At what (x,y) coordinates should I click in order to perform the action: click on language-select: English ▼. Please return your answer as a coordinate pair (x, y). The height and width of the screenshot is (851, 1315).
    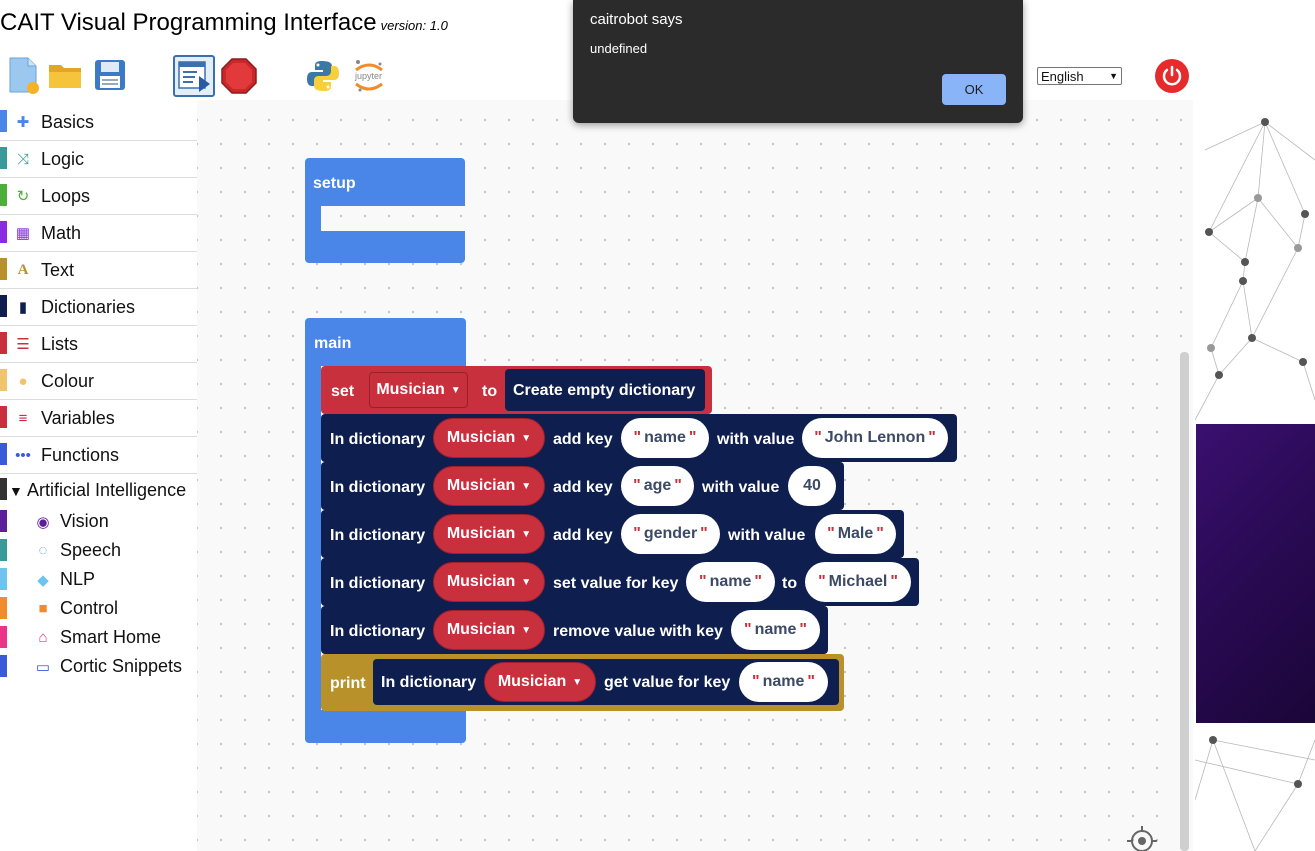
    Looking at the image, I should click on (1079, 76).